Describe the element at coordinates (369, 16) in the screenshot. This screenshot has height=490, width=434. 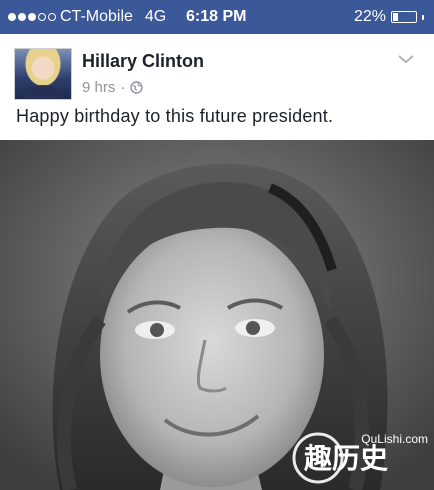
I see `battery-percent: 22%` at that location.